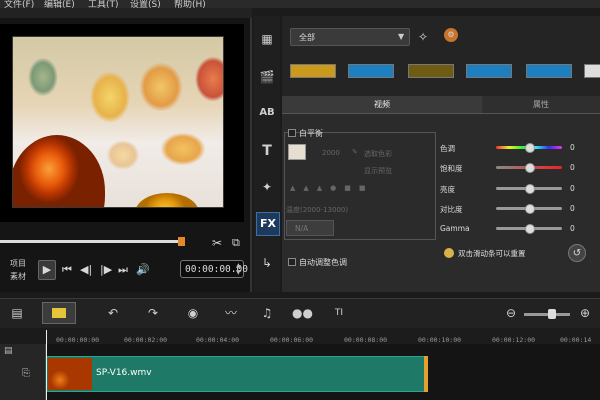 The width and height of the screenshot is (600, 400). I want to click on ruler-tick: 00:00:00:00, so click(78, 340).